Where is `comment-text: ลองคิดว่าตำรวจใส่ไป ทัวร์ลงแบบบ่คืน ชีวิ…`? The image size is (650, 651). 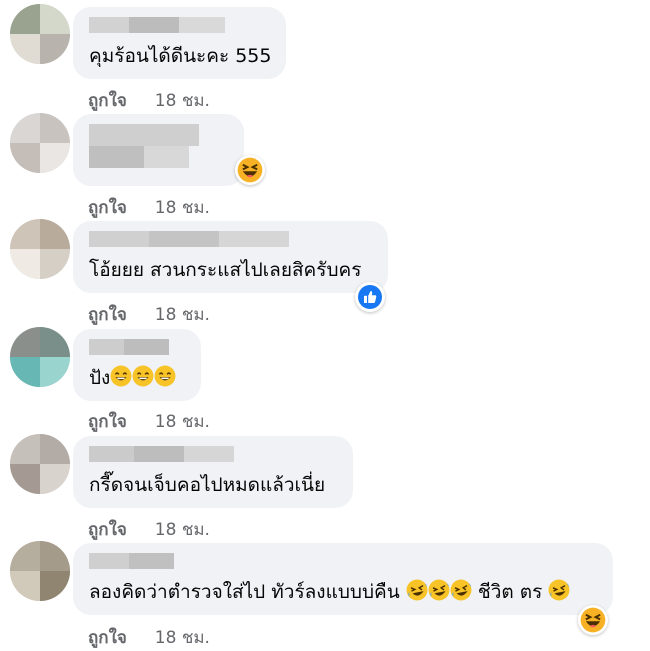
comment-text: ลองคิดว่าตำรวจใส่ไป ทัวร์ลงแบบบ่คืน ชีวิ… is located at coordinates (329, 591).